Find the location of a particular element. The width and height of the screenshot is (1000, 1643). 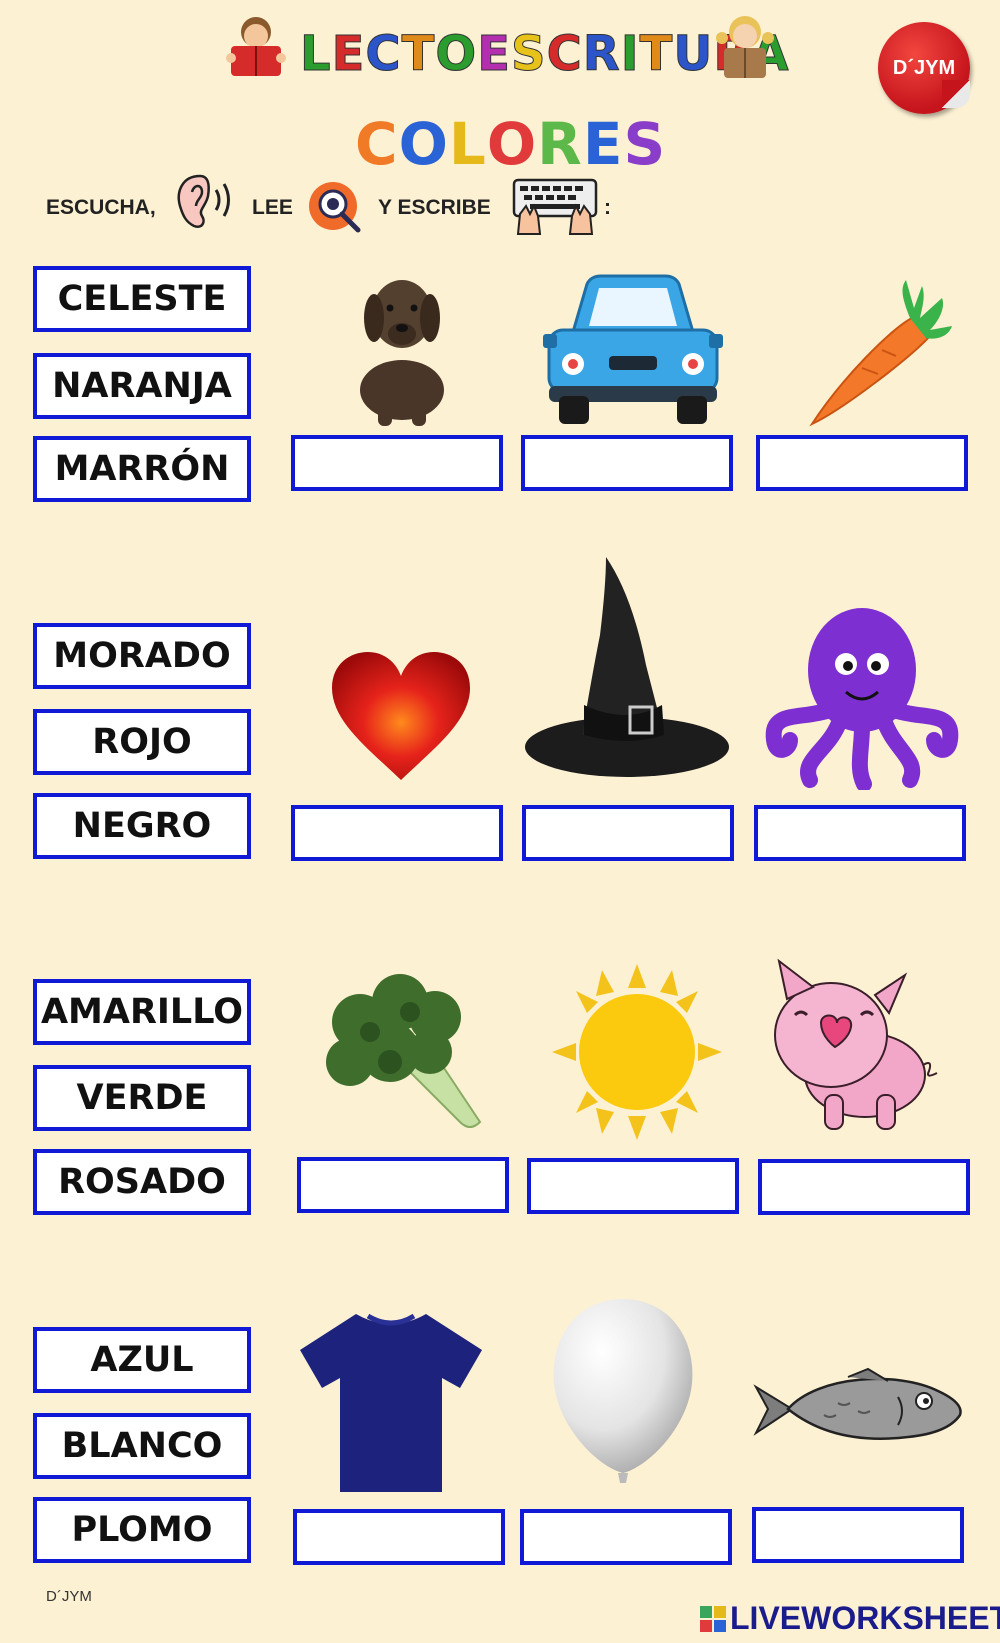

liveworksheets-icon is located at coordinates (713, 1618).